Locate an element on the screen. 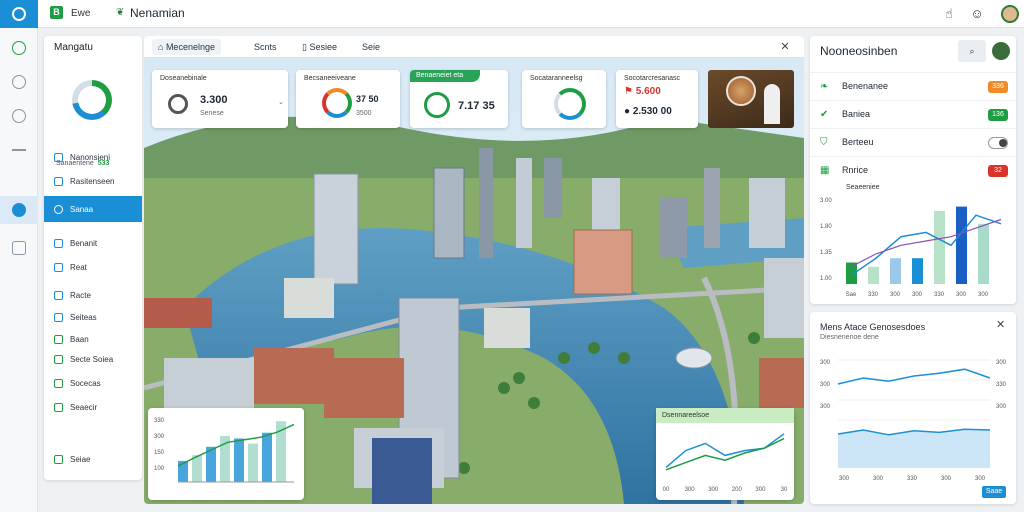 This screenshot has height=512, width=1024. x-tick: 330 is located at coordinates (939, 295).